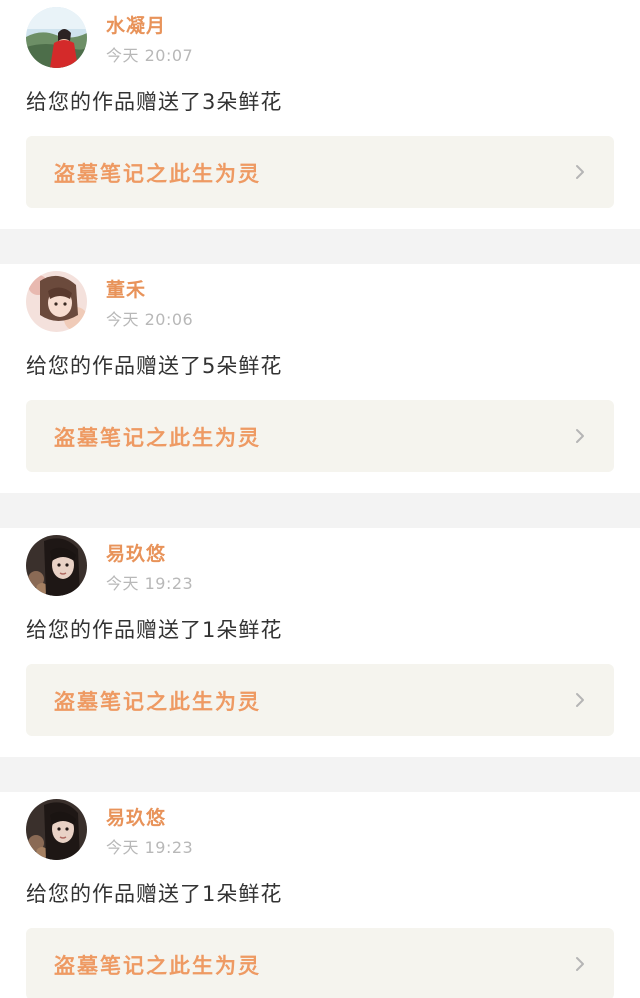  I want to click on timestamp: 今天 20:07, so click(150, 55).